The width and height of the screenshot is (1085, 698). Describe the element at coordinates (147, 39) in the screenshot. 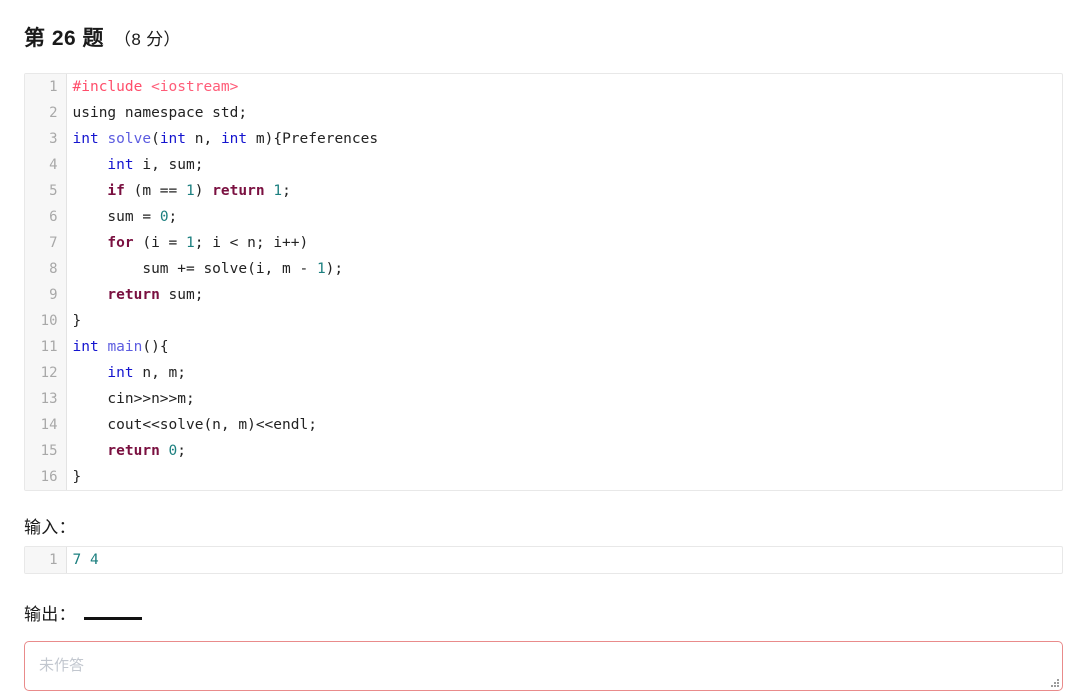

I see `question-score: （8 分）` at that location.